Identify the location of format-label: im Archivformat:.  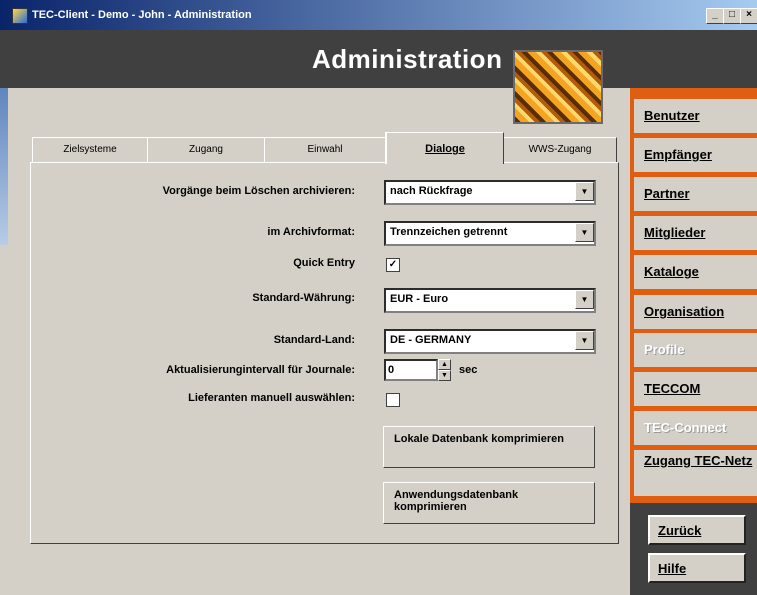
(311, 232).